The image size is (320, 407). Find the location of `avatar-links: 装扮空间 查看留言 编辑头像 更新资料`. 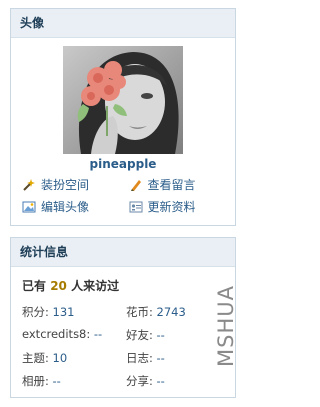

avatar-links: 装扮空间 查看留言 编辑头像 更新资料 is located at coordinates (123, 193).